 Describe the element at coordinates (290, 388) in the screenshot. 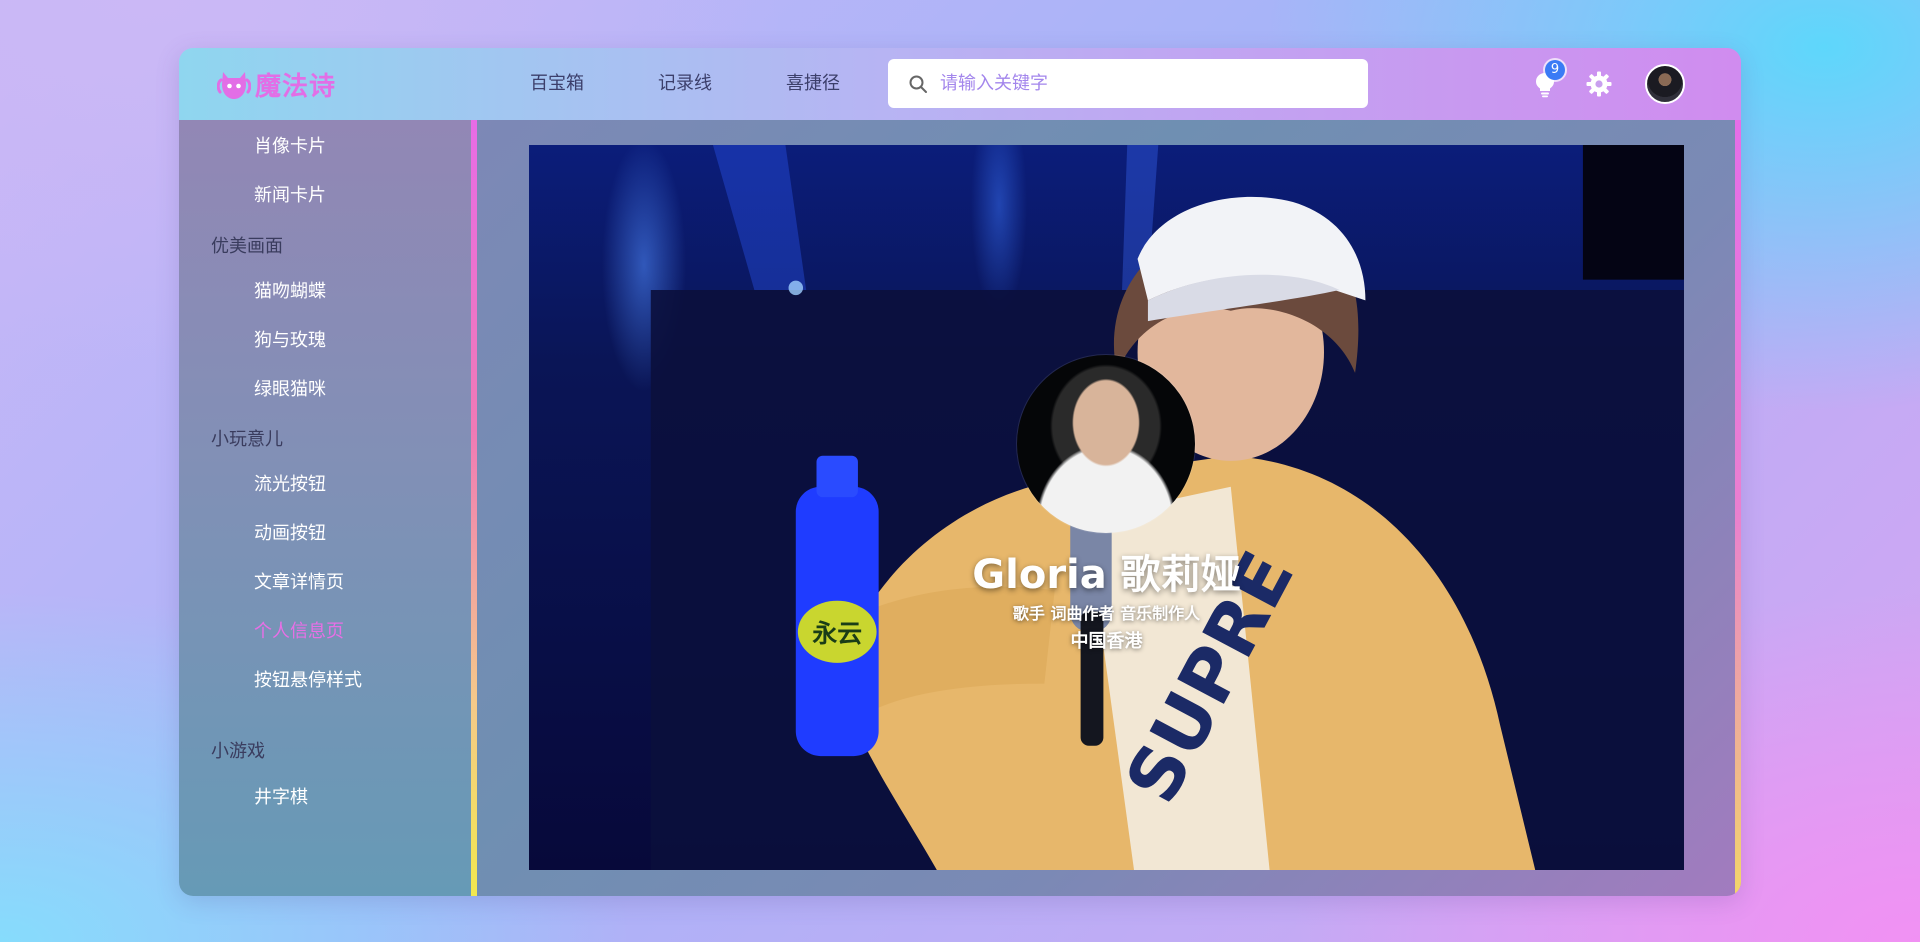

I see `sidebar-item-green-eyed-cat: 绿眼猫咪` at that location.